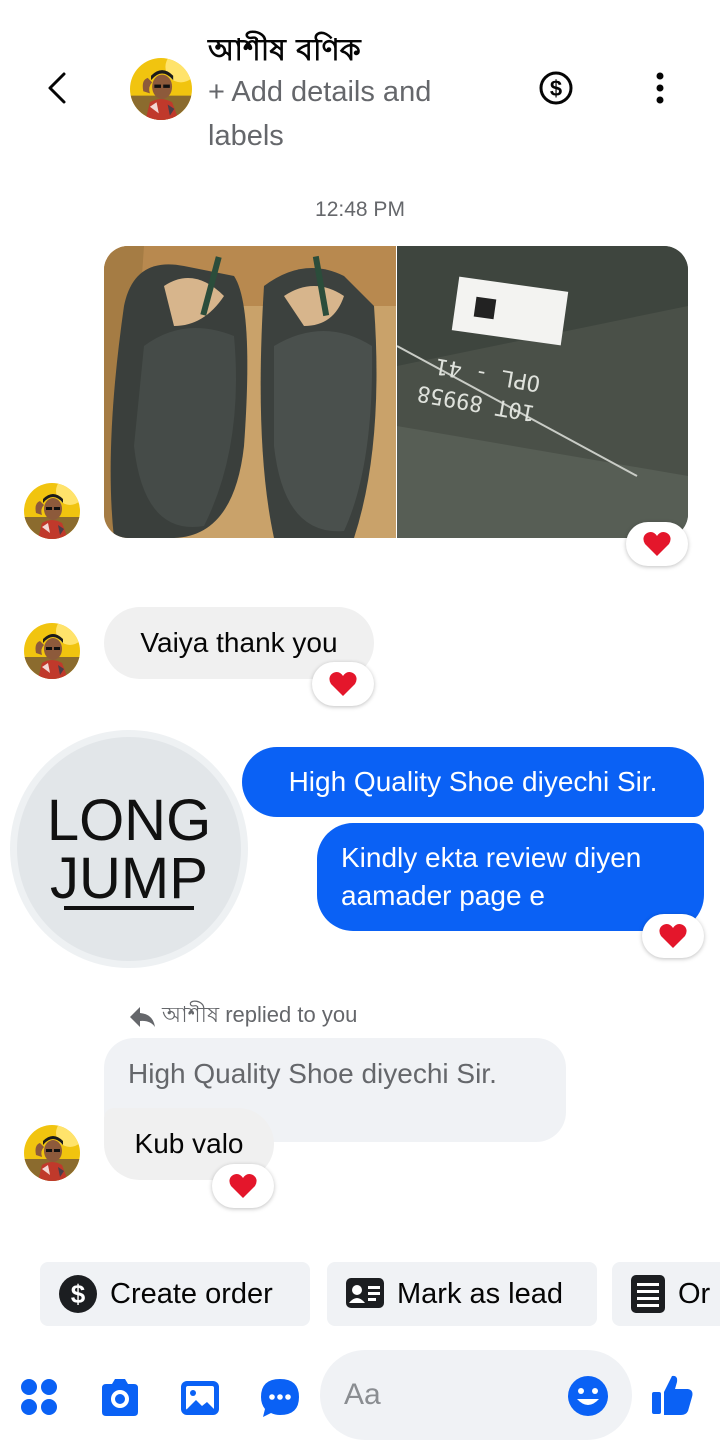 This screenshot has width=720, height=1449. I want to click on message-input-placeholder: Aa, so click(362, 1394).